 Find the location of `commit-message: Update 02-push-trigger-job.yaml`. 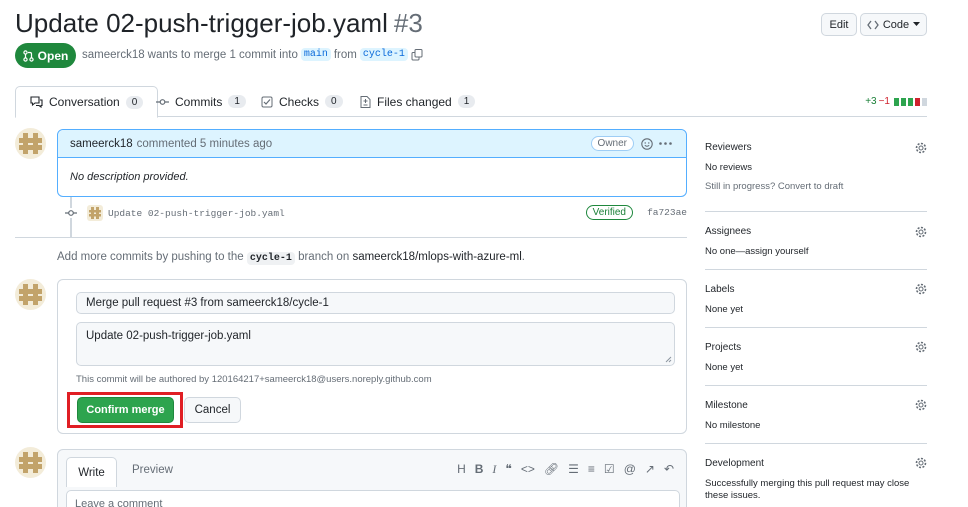

commit-message: Update 02-push-trigger-job.yaml is located at coordinates (196, 213).